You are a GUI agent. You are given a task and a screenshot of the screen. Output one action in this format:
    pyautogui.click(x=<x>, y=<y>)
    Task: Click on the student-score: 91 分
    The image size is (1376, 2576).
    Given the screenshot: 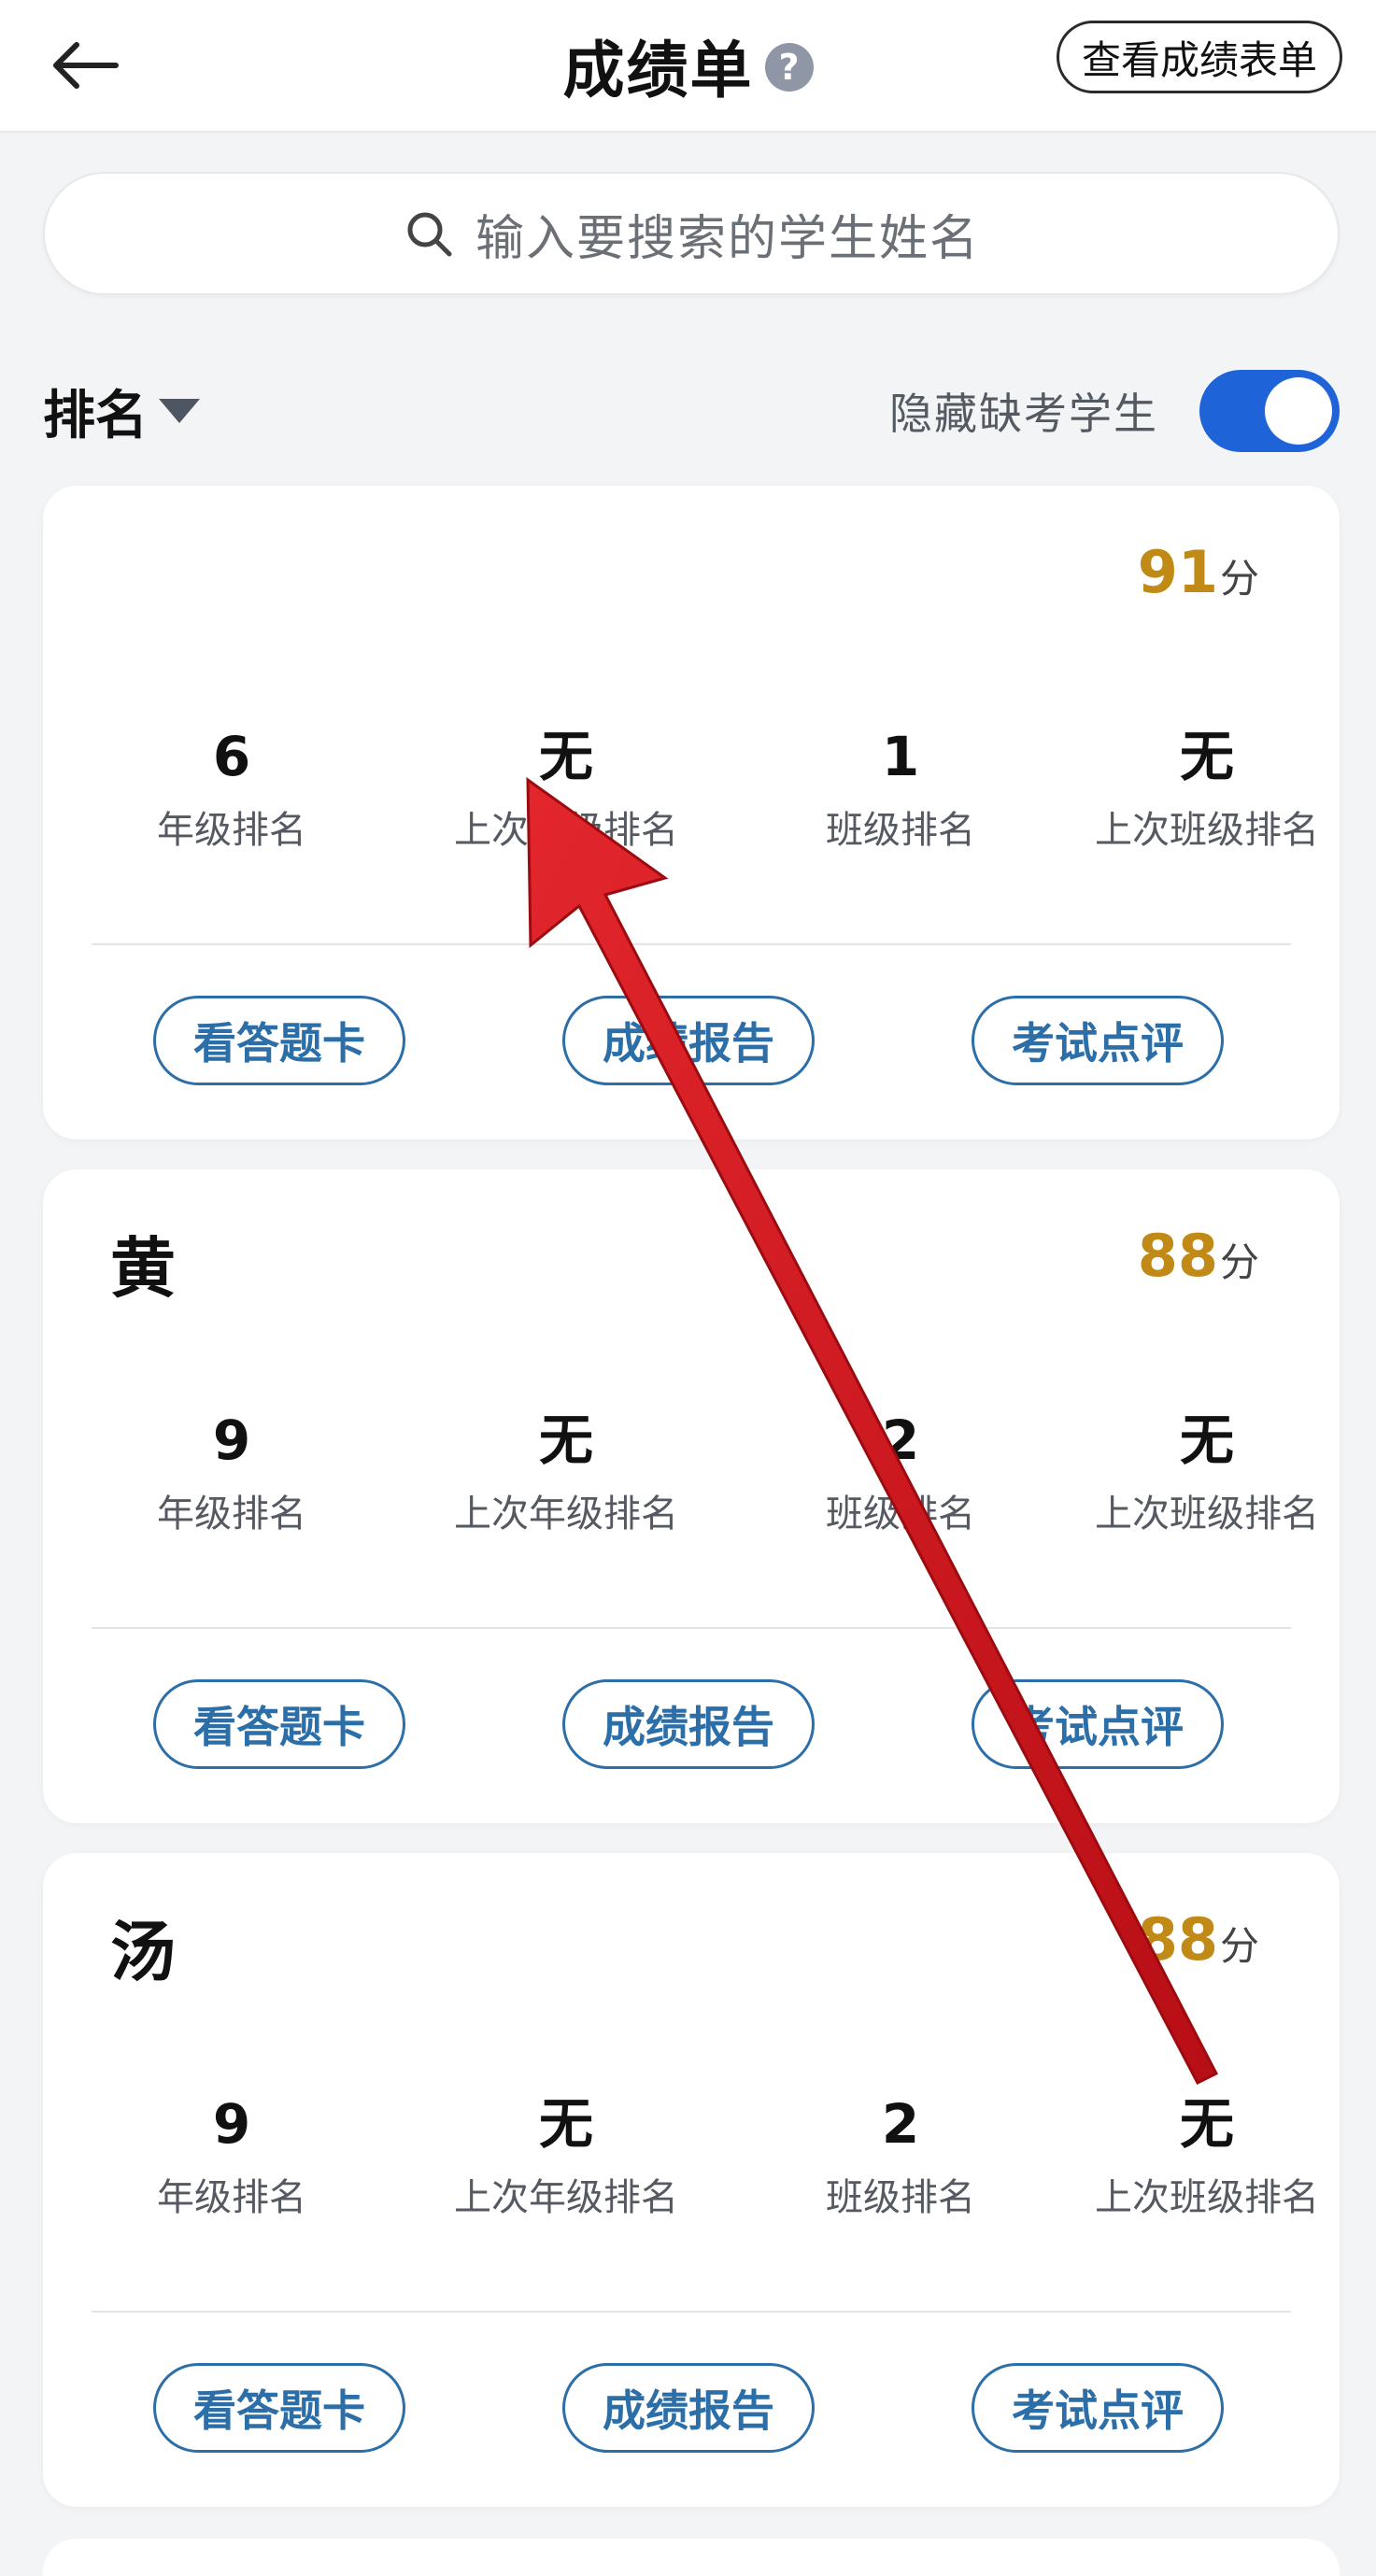 What is the action you would take?
    pyautogui.click(x=1198, y=572)
    